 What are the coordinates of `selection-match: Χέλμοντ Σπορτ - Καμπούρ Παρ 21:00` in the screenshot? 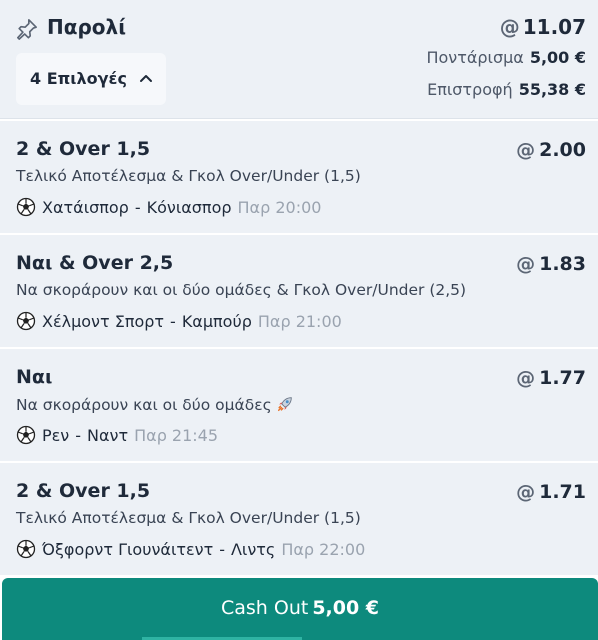 It's located at (179, 321).